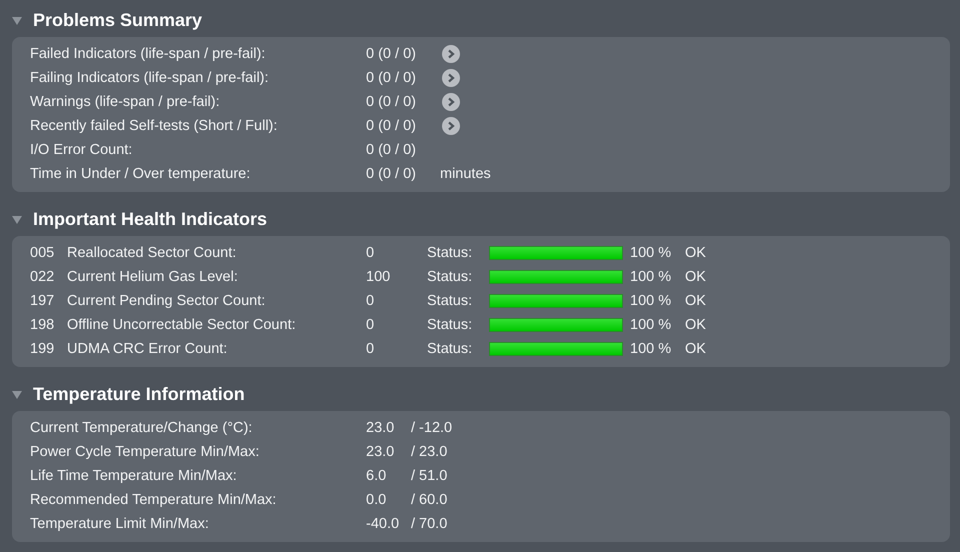 This screenshot has width=960, height=552. Describe the element at coordinates (432, 428) in the screenshot. I see `temperature-value: / -12.0` at that location.